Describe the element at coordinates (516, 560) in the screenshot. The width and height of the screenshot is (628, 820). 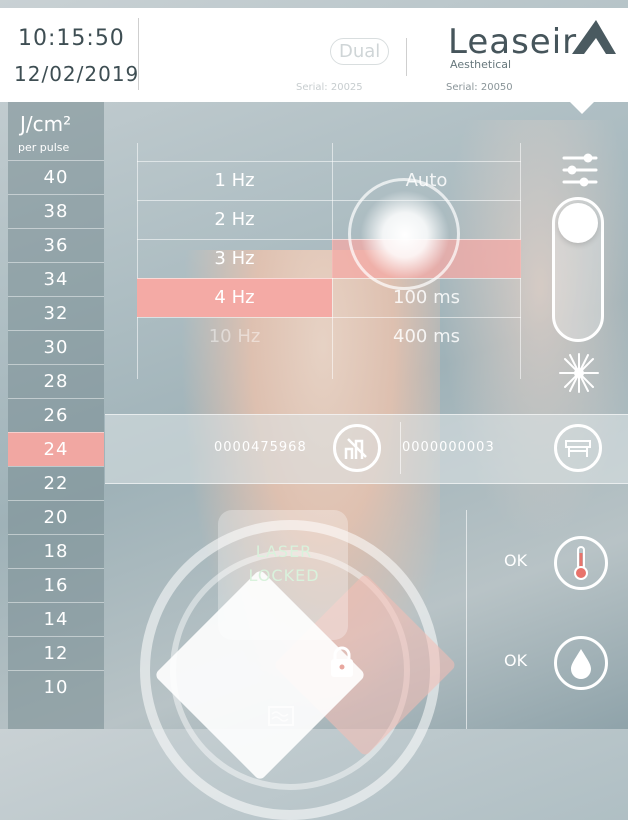
I see `temperature-status: OK` at that location.